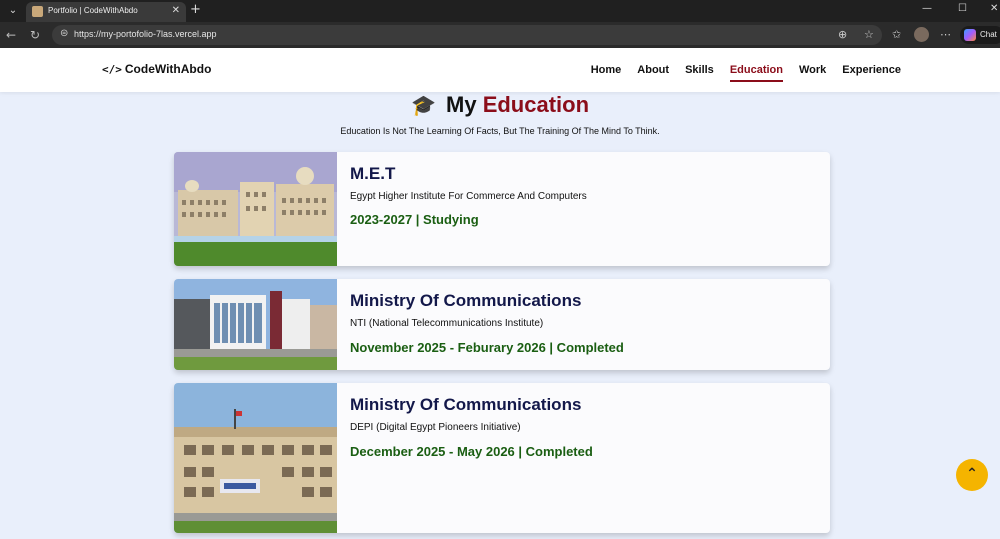 This screenshot has width=1000, height=539. I want to click on brand-logo: </> CodeWithAbdo, so click(156, 69).